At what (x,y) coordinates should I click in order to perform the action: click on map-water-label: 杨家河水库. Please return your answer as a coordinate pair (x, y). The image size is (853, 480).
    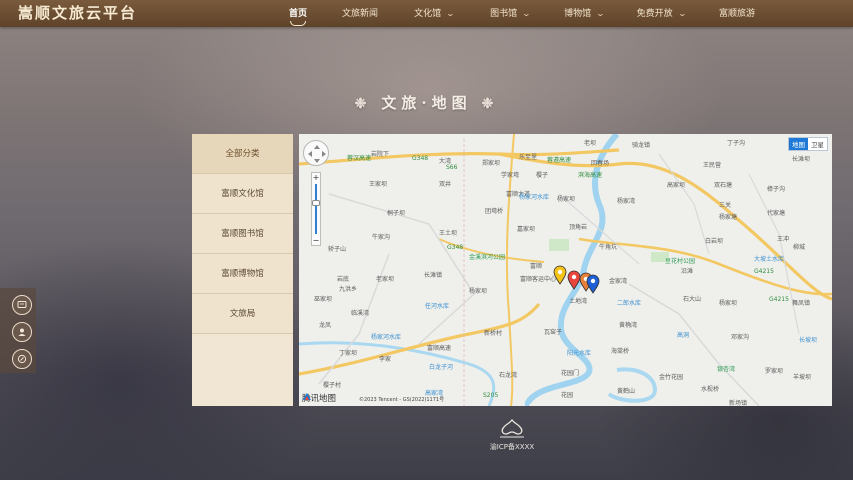
    Looking at the image, I should click on (386, 337).